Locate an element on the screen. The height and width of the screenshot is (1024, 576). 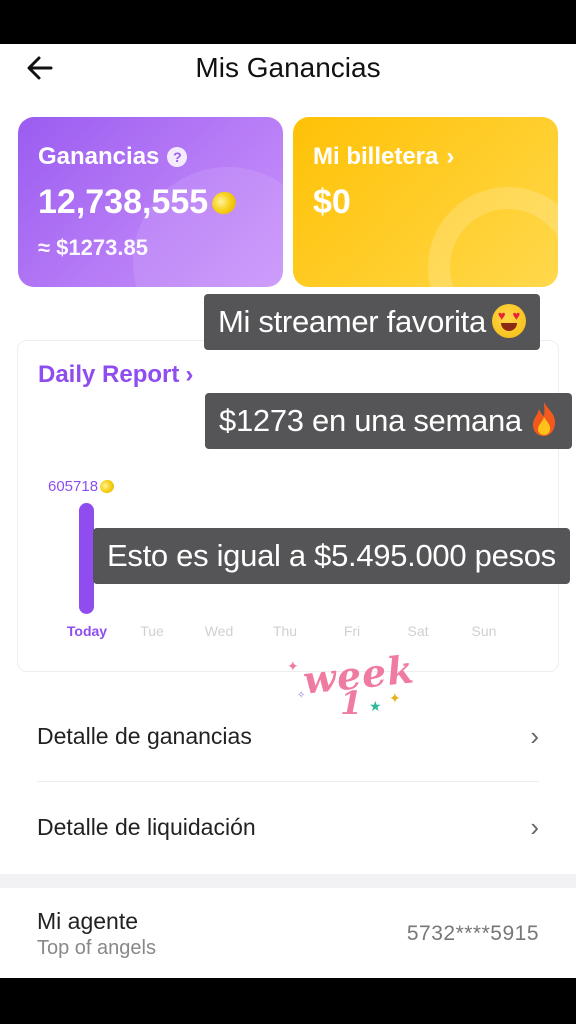
earnings-usd: ≈ $1273.85 is located at coordinates (93, 247).